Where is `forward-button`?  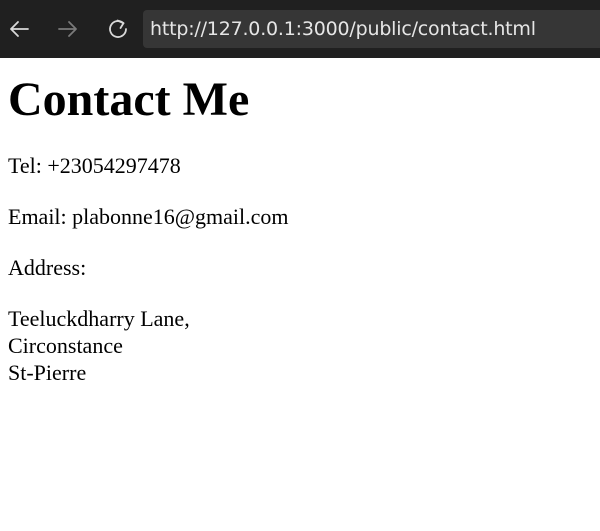
forward-button is located at coordinates (68, 29).